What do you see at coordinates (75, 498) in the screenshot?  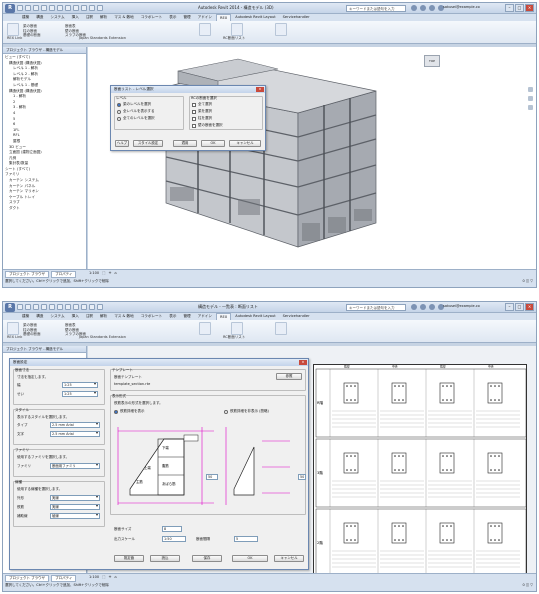 I see `outline-linestyle-select: 実線` at bounding box center [75, 498].